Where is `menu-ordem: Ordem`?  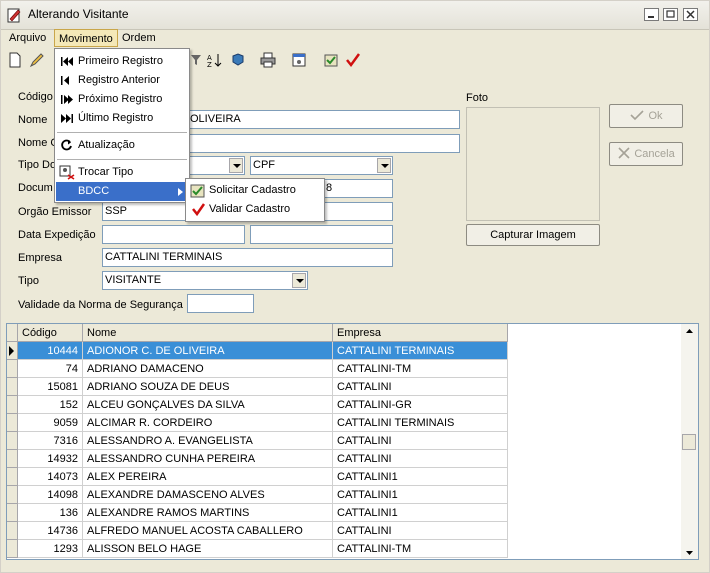
menu-ordem: Ordem is located at coordinates (139, 38).